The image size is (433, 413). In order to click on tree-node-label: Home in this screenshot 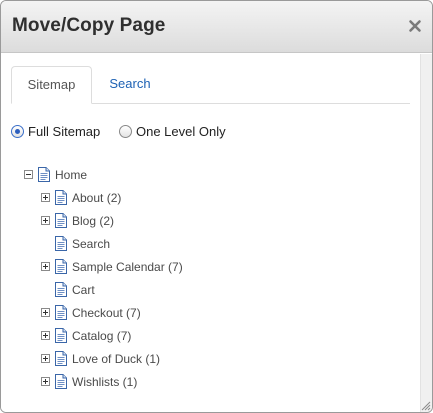, I will do `click(71, 175)`.